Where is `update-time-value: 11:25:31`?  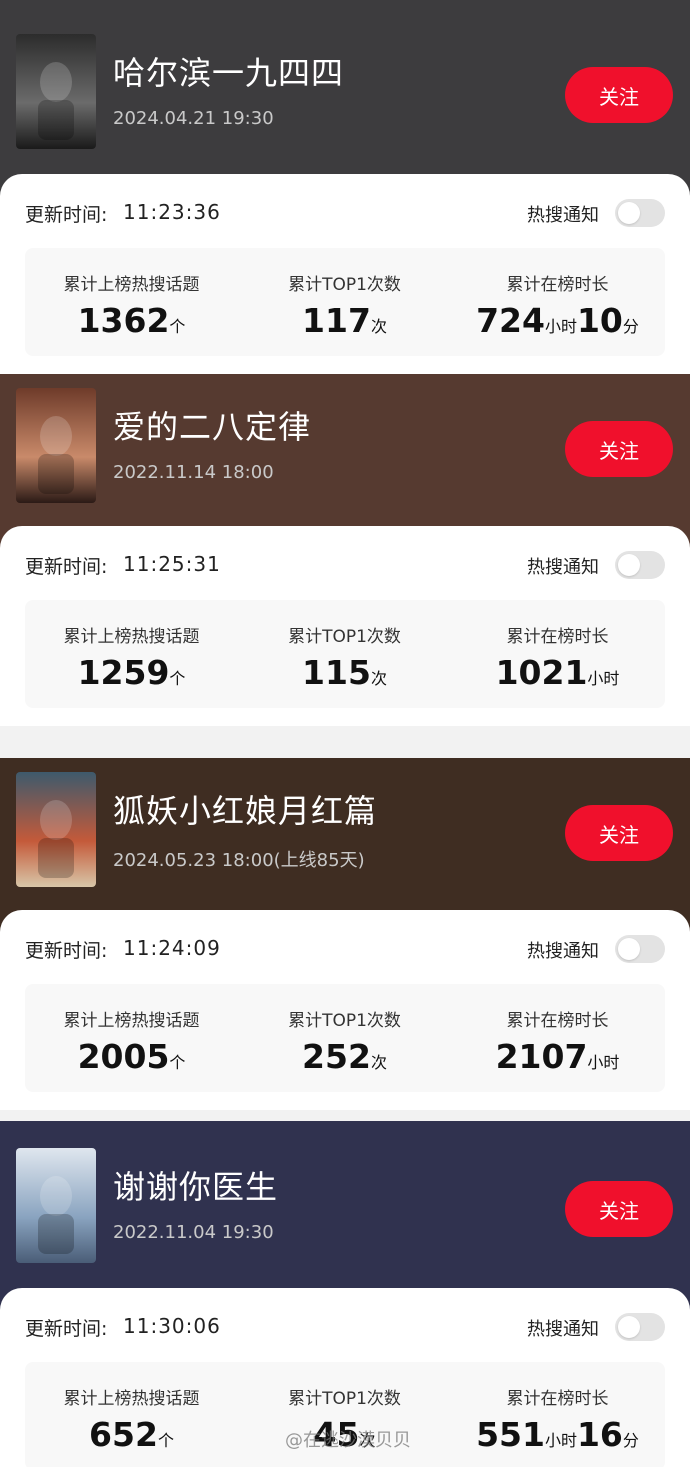
update-time-value: 11:25:31 is located at coordinates (172, 564).